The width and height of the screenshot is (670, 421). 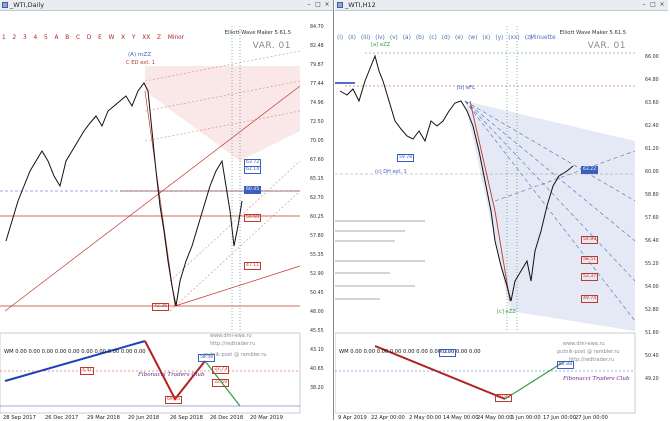 What do you see at coordinates (499, 38) in the screenshot?
I see `wave-button-y: (y)` at bounding box center [499, 38].